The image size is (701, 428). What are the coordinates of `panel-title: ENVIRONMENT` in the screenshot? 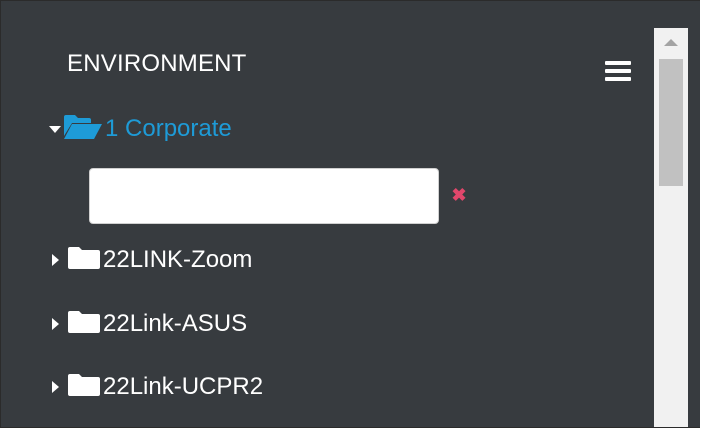 It's located at (157, 63).